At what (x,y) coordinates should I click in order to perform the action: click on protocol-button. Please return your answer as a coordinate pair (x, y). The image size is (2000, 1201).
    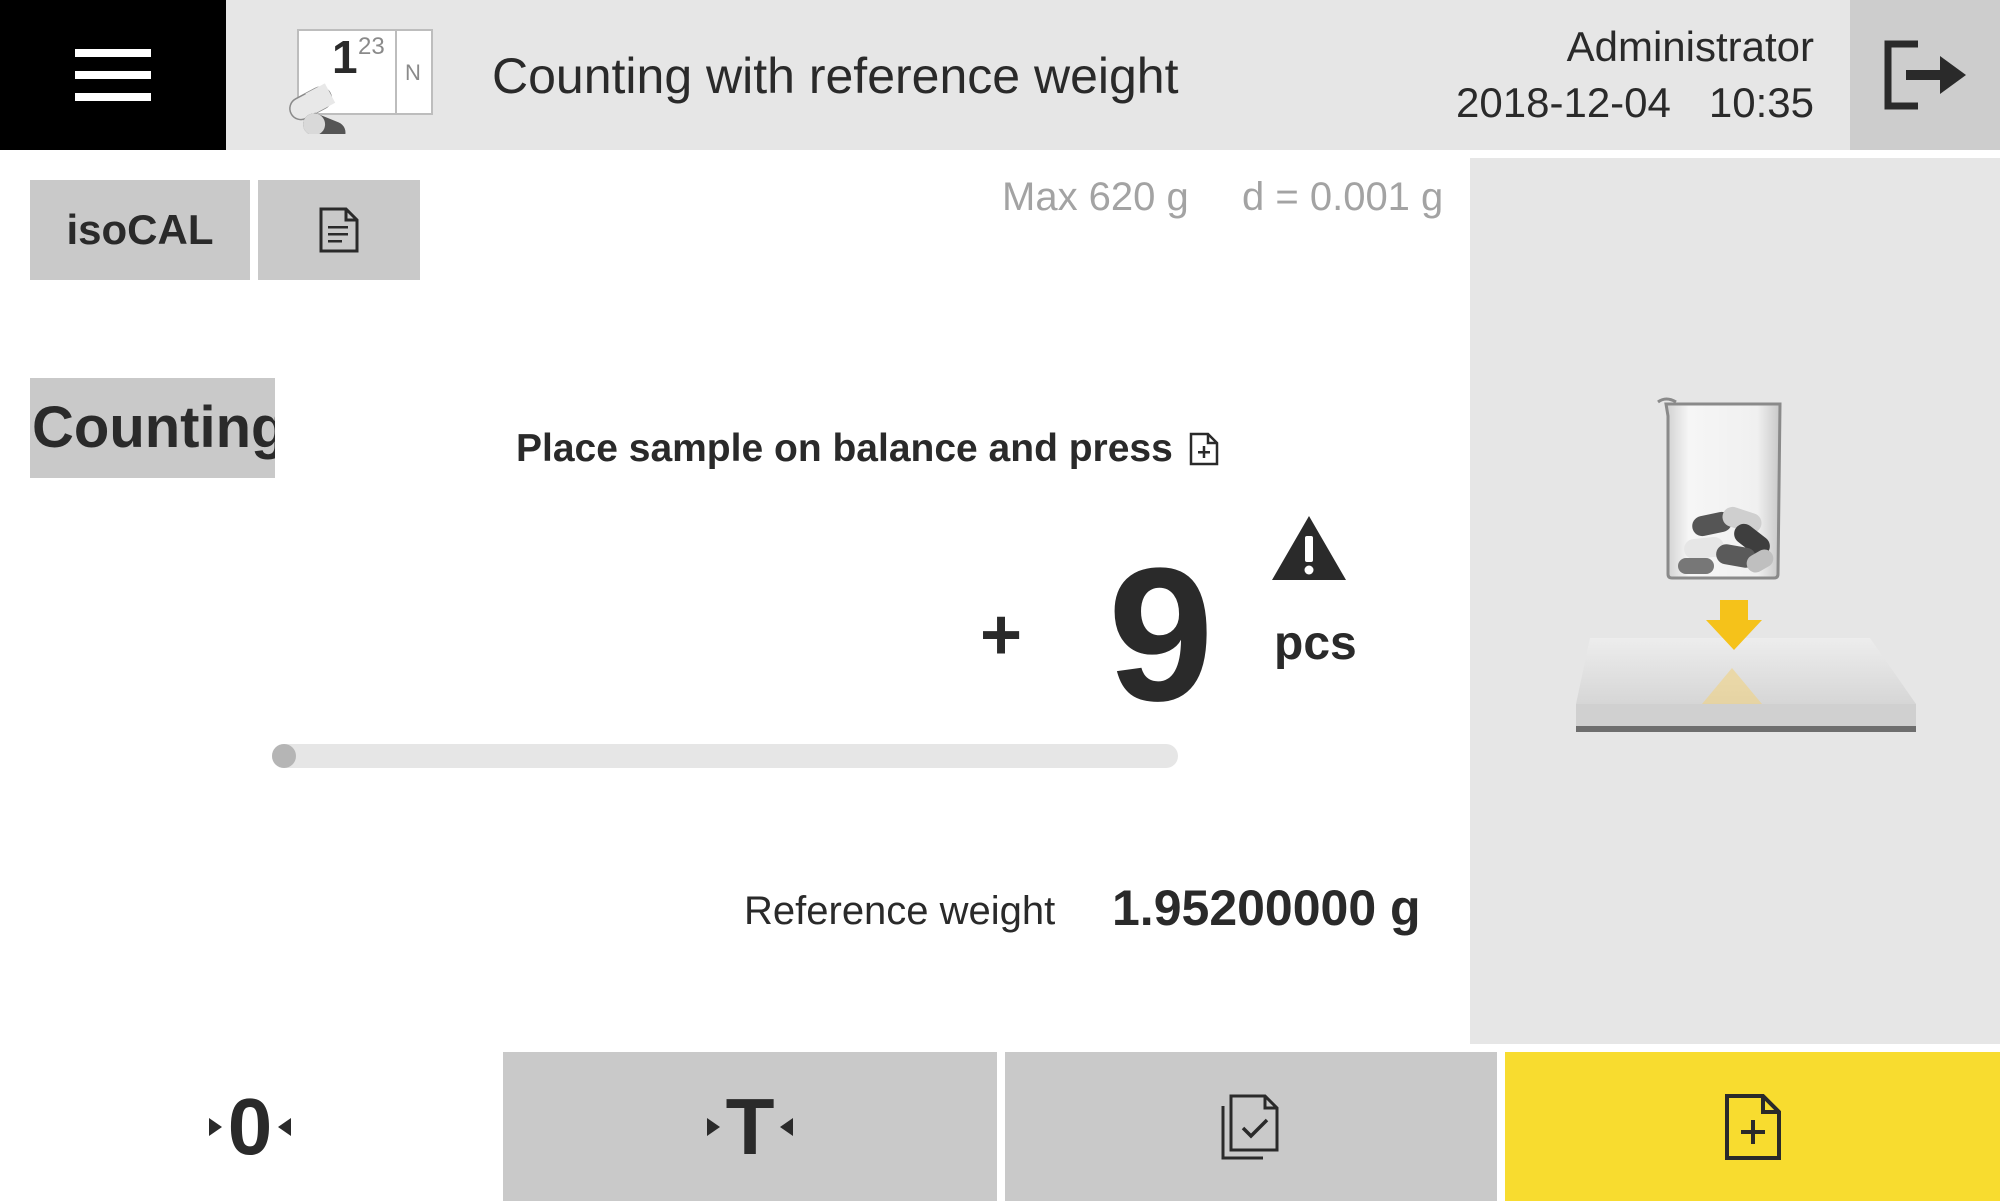
    Looking at the image, I should click on (339, 230).